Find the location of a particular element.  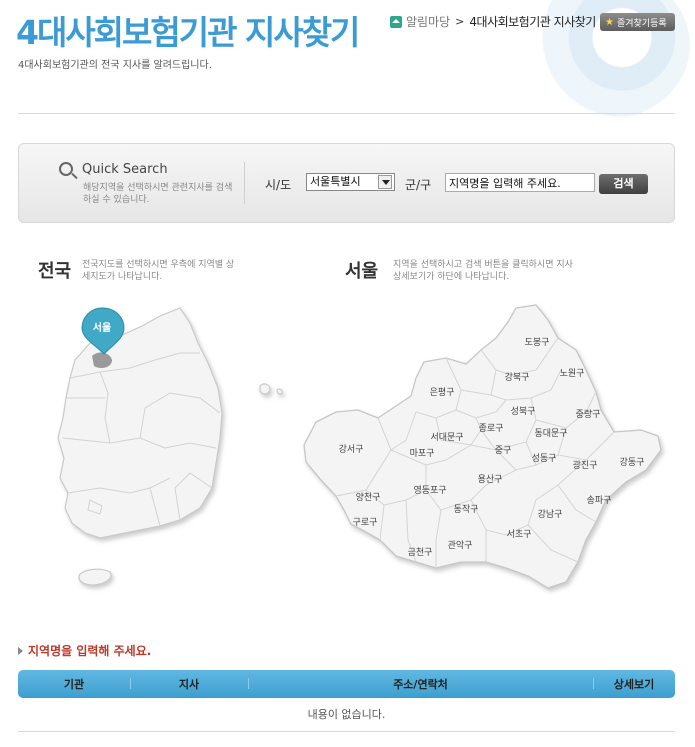

district-songpa: 송파구 is located at coordinates (599, 500).